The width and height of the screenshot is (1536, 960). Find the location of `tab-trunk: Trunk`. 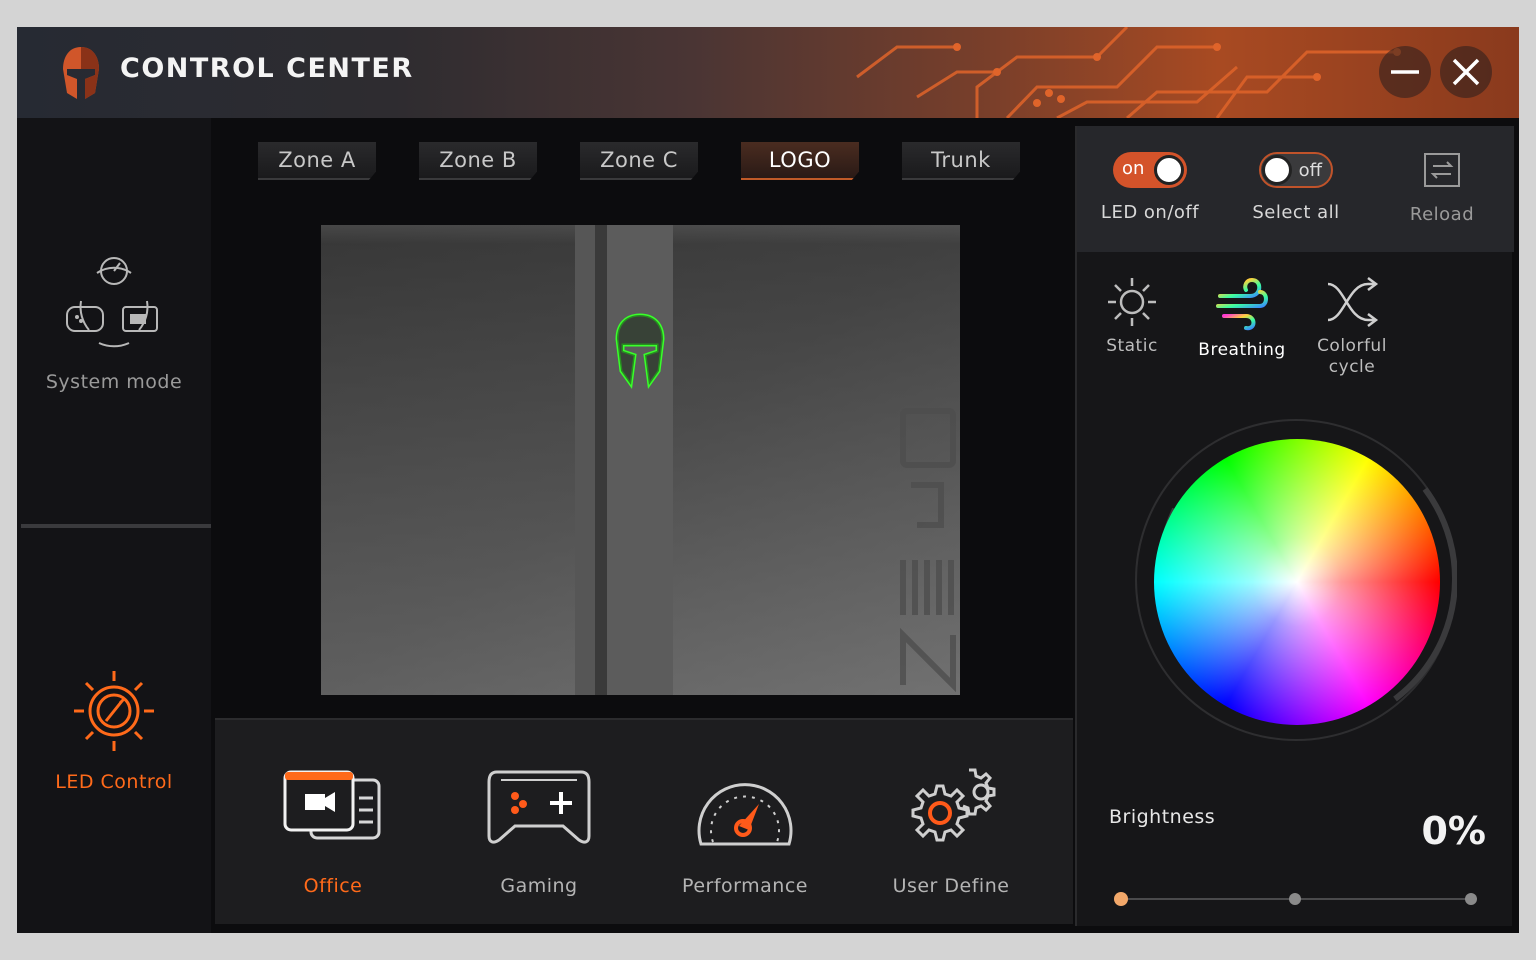

tab-trunk: Trunk is located at coordinates (961, 161).